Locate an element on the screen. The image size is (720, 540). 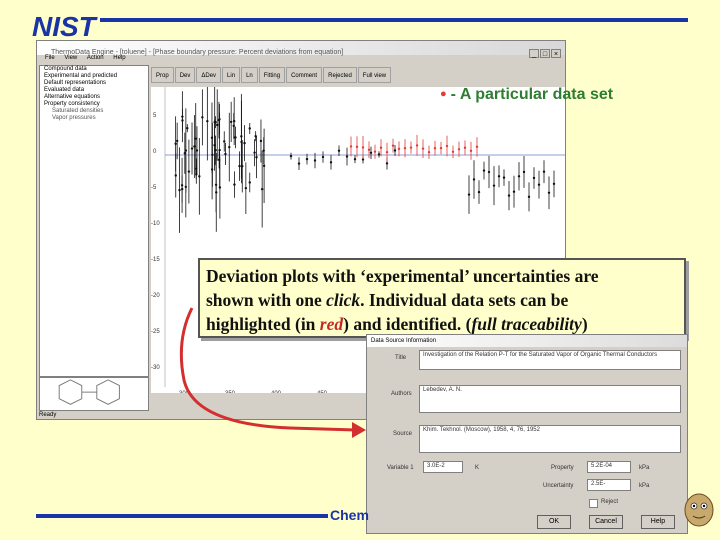
menu-view: View is located at coordinates (70, 58).